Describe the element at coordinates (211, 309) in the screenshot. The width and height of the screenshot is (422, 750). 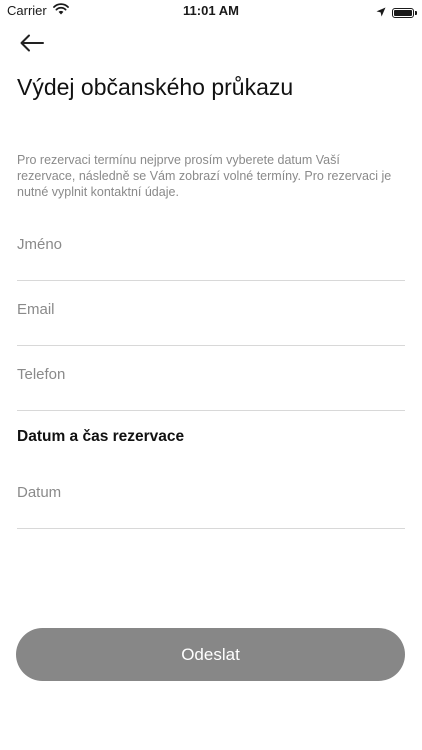
I see `email-input` at that location.